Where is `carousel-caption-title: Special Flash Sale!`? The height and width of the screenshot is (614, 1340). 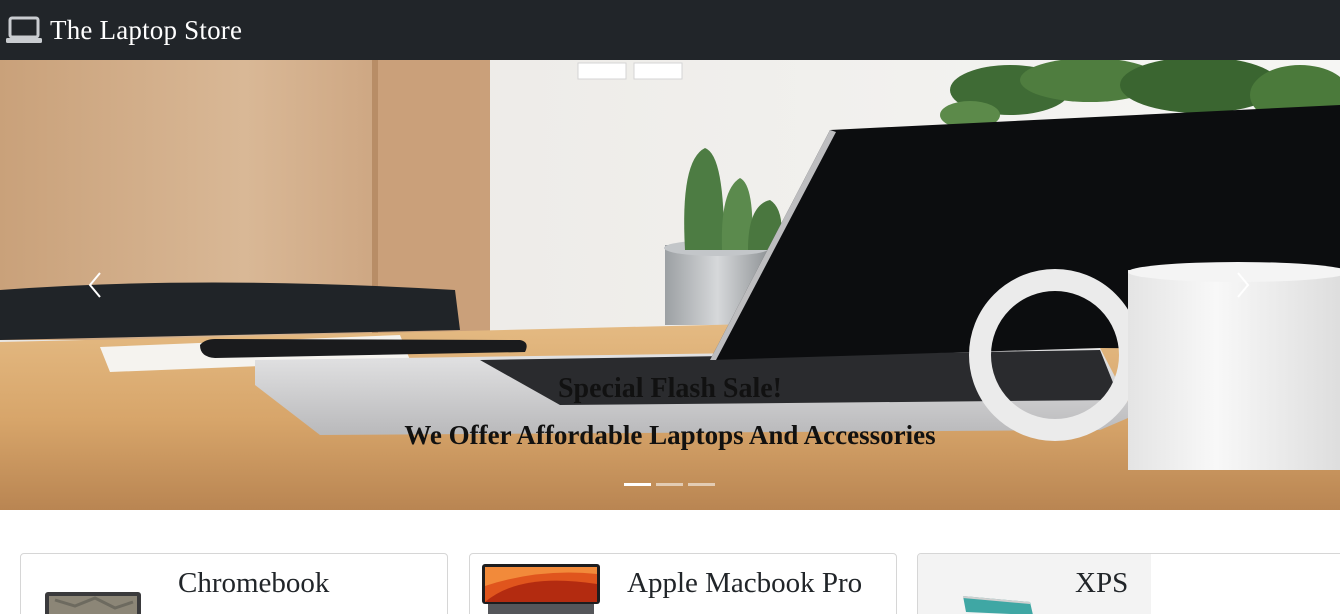
carousel-caption-title: Special Flash Sale! is located at coordinates (669, 388).